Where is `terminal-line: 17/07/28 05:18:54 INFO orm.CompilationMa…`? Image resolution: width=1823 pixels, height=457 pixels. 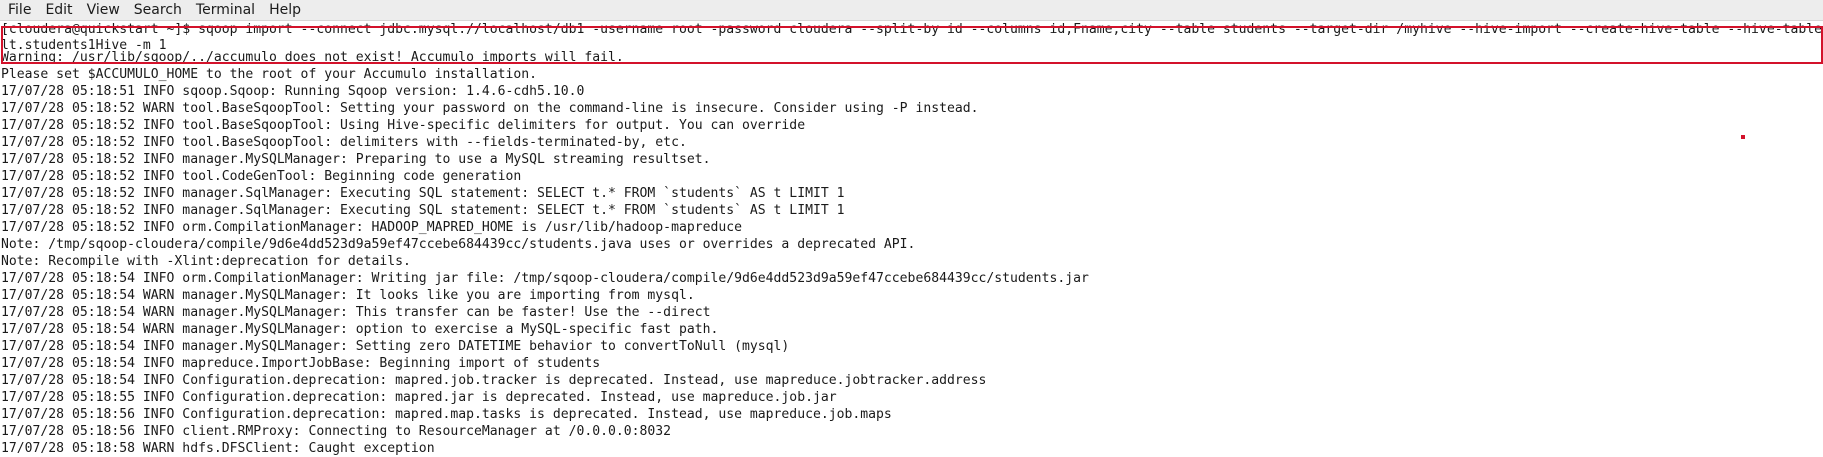
terminal-line: 17/07/28 05:18:54 INFO orm.CompilationMa… is located at coordinates (545, 278).